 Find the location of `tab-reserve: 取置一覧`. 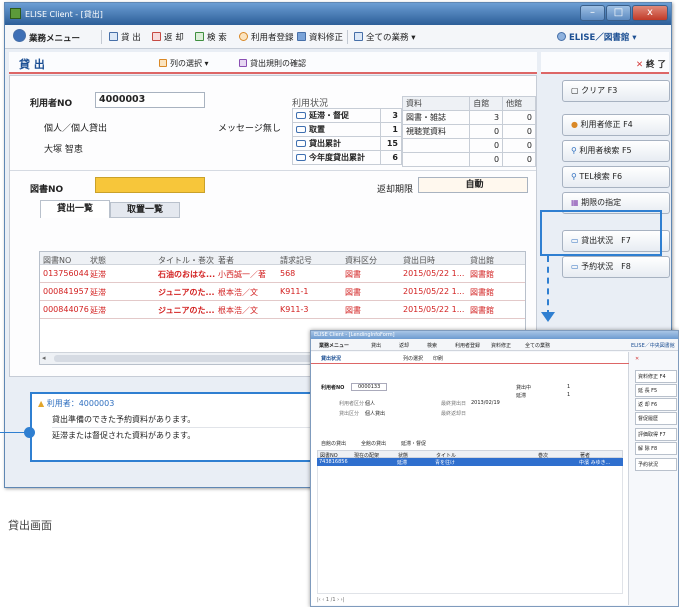

tab-reserve: 取置一覧 is located at coordinates (145, 210).